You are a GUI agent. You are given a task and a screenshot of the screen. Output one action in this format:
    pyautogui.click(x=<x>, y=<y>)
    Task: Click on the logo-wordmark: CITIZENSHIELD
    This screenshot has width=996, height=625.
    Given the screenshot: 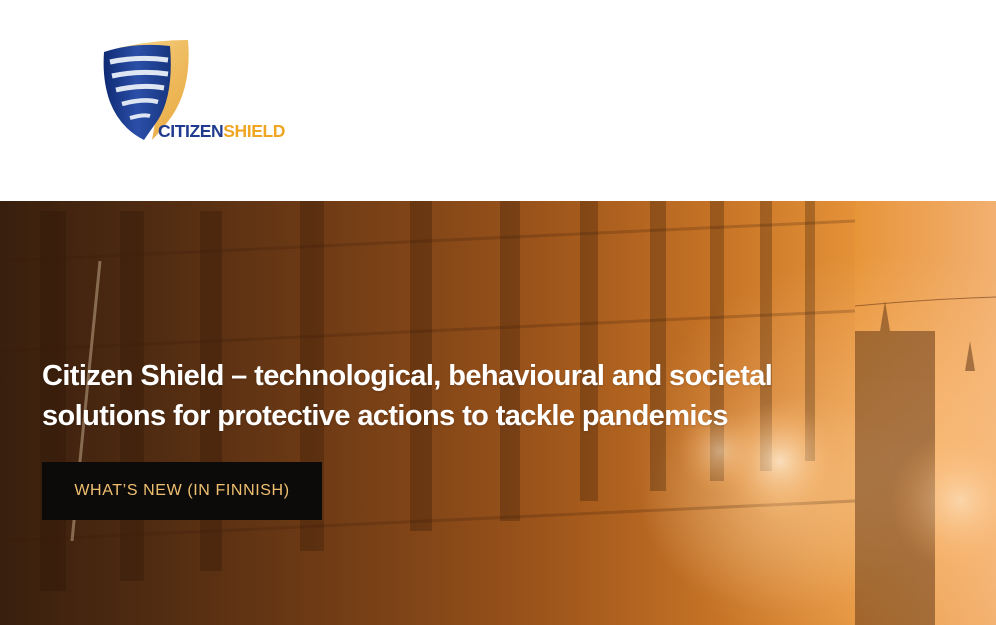 What is the action you would take?
    pyautogui.click(x=222, y=131)
    